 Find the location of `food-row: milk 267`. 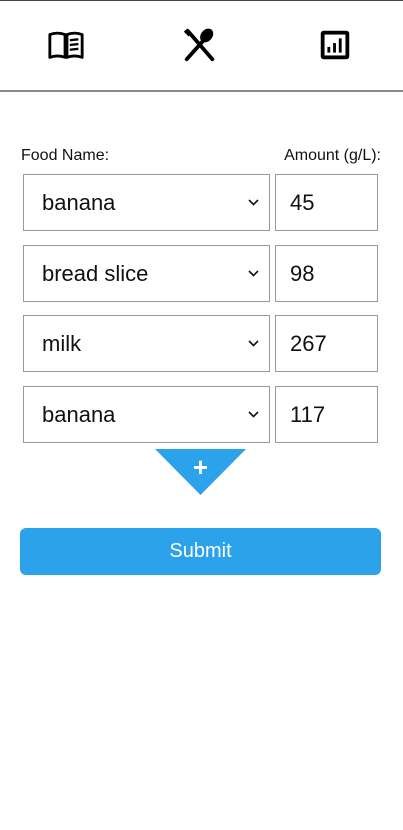

food-row: milk 267 is located at coordinates (201, 343).